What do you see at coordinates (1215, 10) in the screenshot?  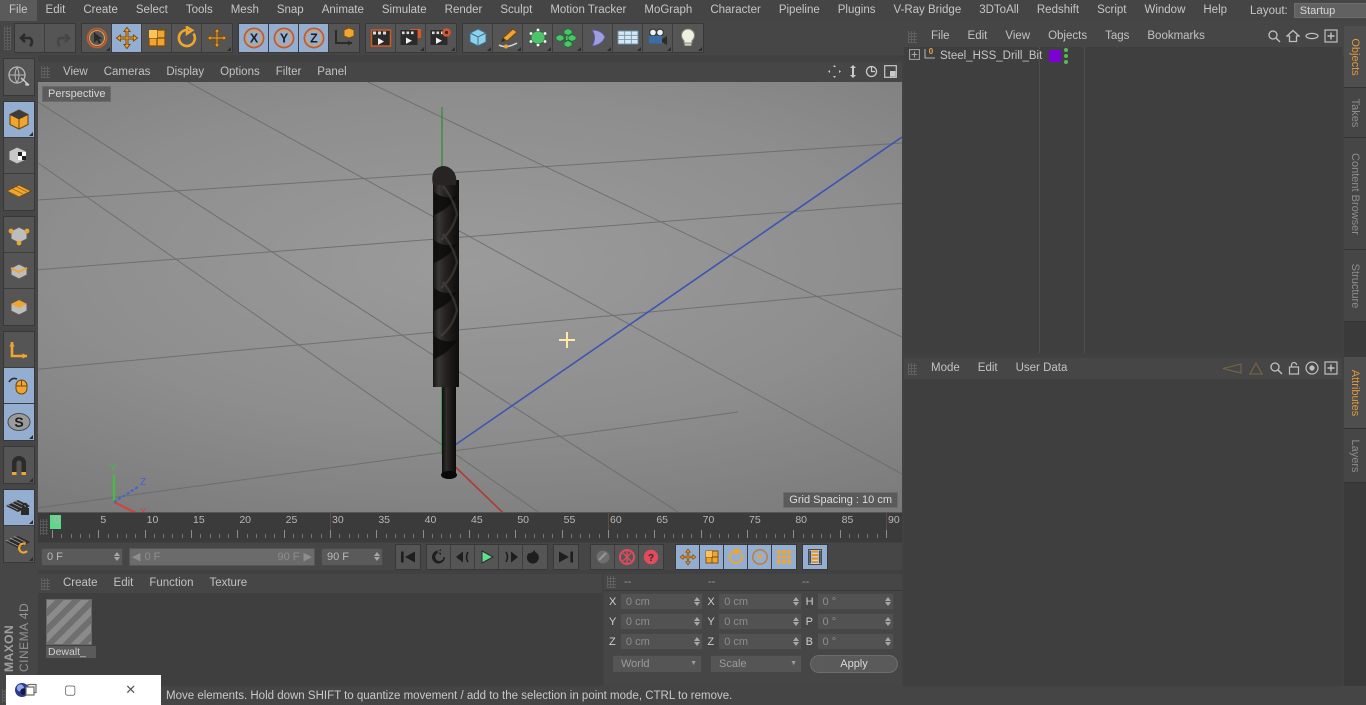 I see `menu-help: Help` at bounding box center [1215, 10].